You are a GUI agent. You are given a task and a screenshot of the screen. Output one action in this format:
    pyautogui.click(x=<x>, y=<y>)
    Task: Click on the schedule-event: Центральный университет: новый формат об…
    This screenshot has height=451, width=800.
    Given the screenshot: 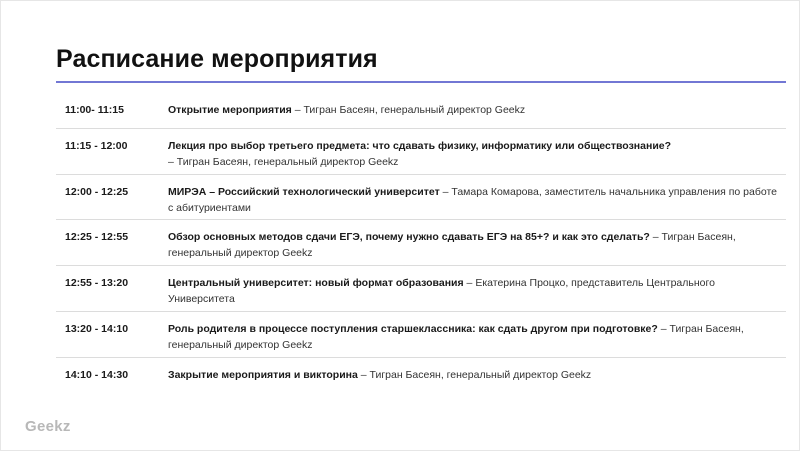 What is the action you would take?
    pyautogui.click(x=316, y=283)
    